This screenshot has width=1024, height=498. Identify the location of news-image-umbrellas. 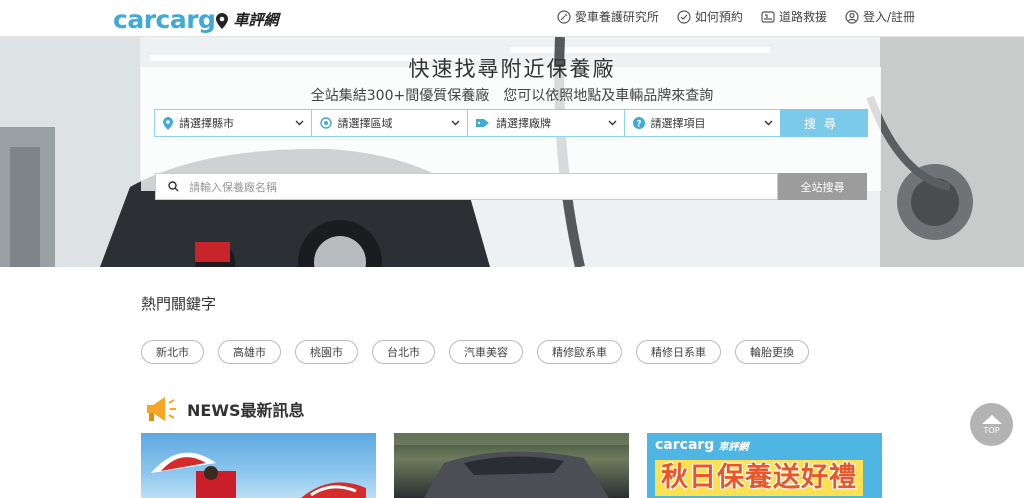
(258, 475).